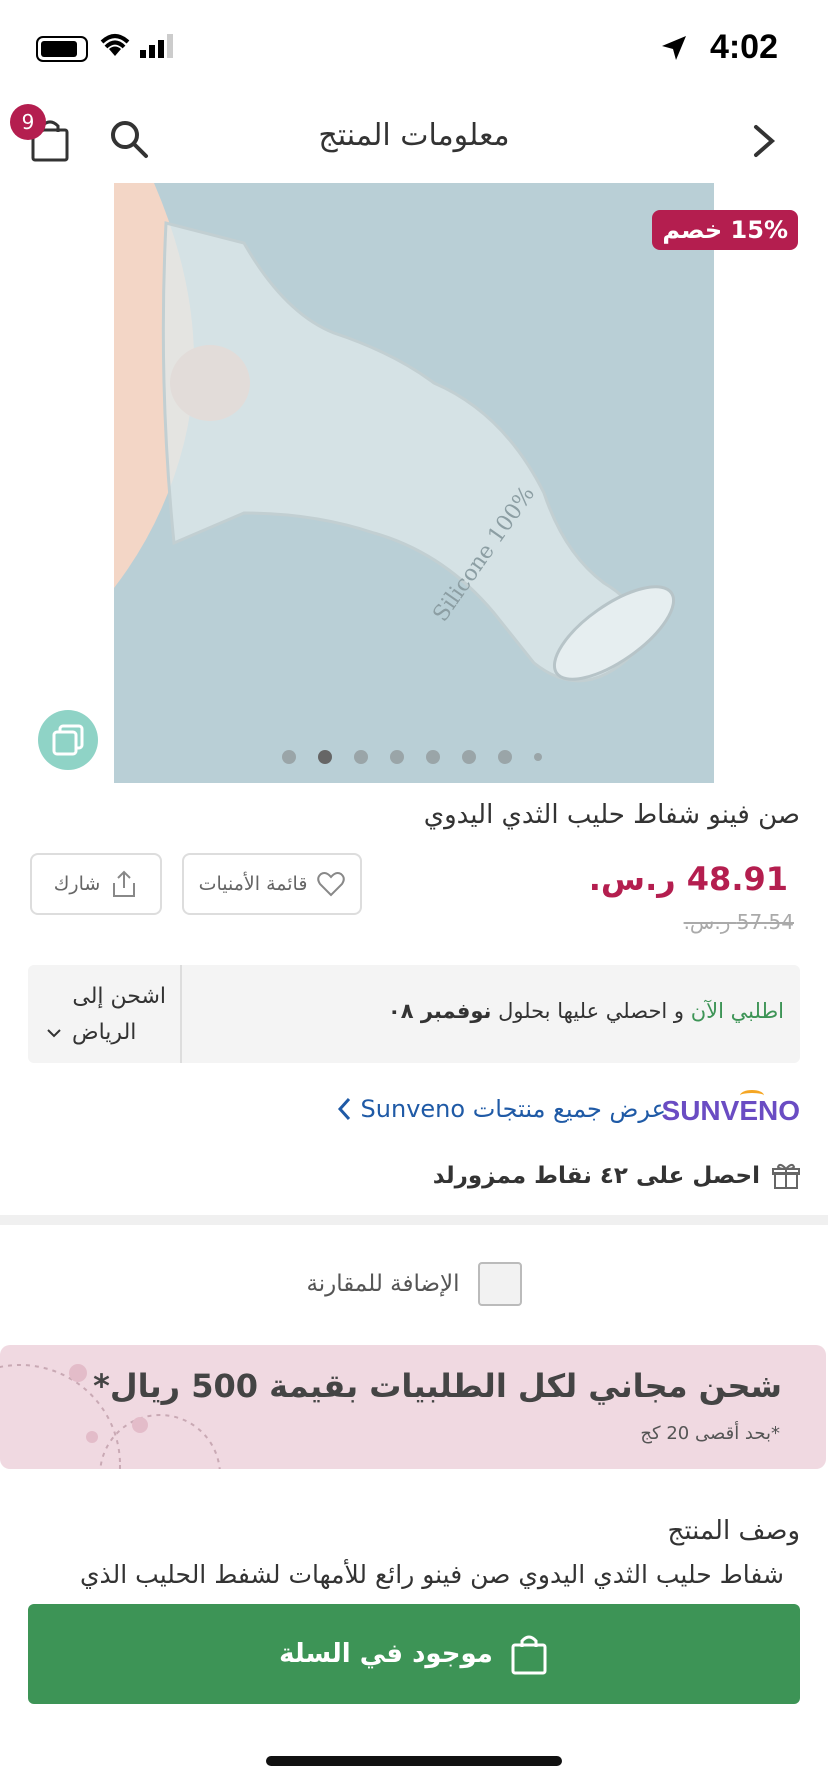 This screenshot has width=828, height=1792. What do you see at coordinates (733, 1531) in the screenshot?
I see `description-title: وصف المنتج` at bounding box center [733, 1531].